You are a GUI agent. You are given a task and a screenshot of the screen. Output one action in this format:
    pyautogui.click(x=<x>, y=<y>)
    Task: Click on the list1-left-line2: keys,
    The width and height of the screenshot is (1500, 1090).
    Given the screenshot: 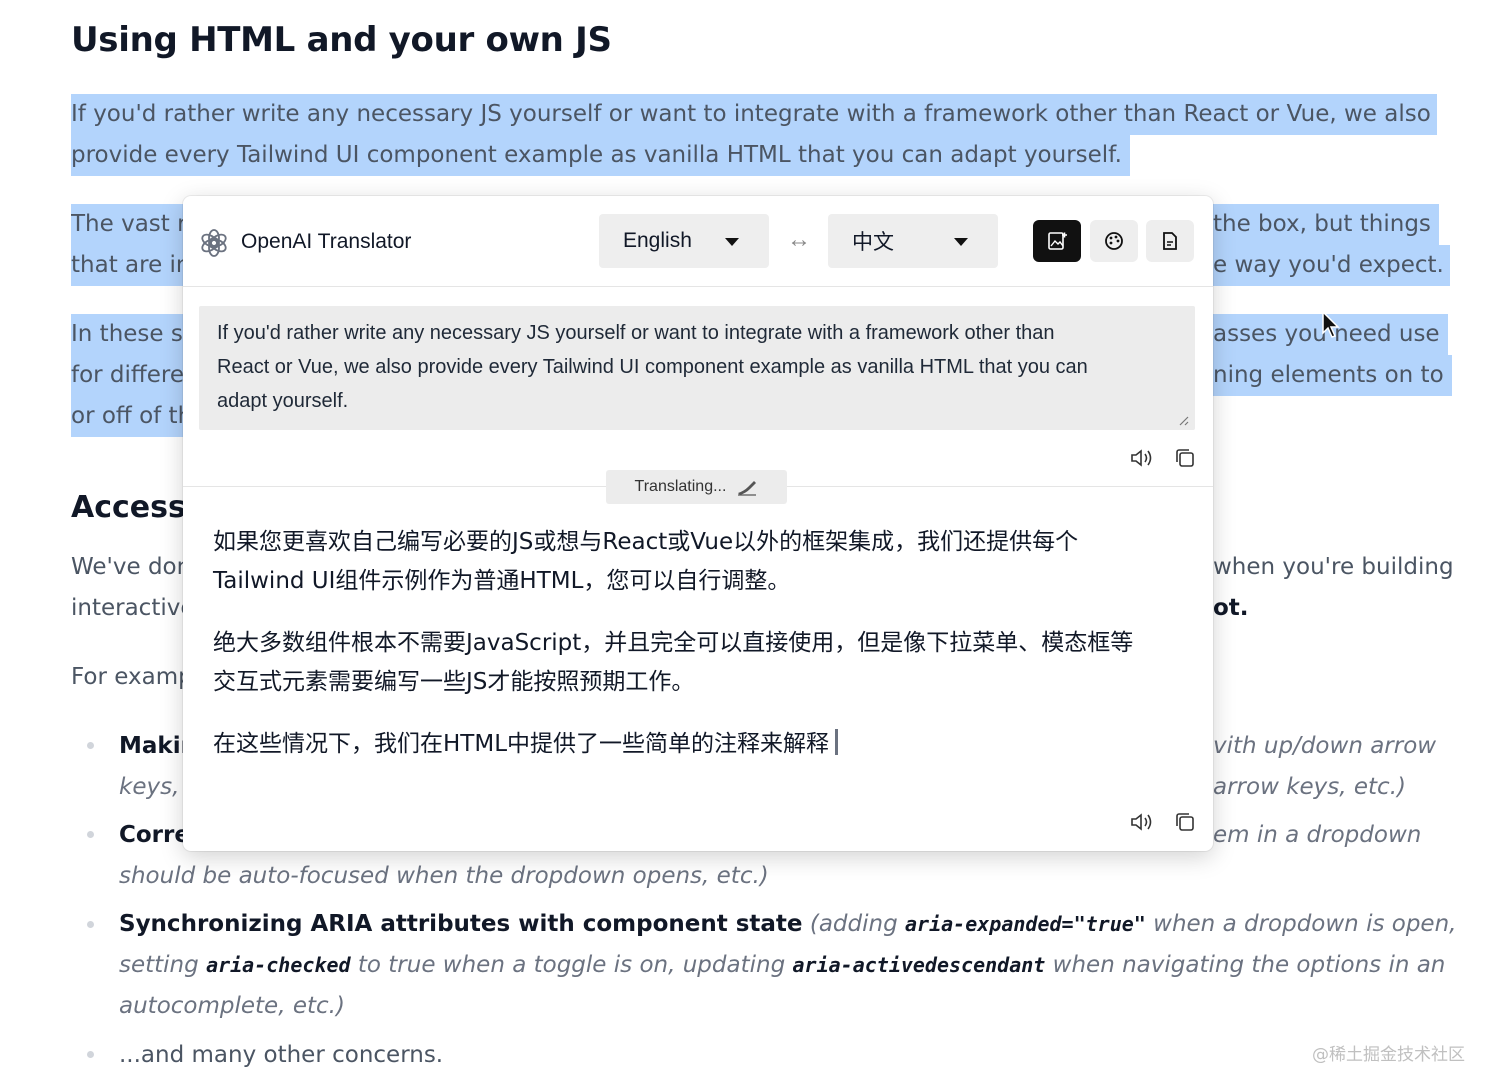 What is the action you would take?
    pyautogui.click(x=149, y=787)
    